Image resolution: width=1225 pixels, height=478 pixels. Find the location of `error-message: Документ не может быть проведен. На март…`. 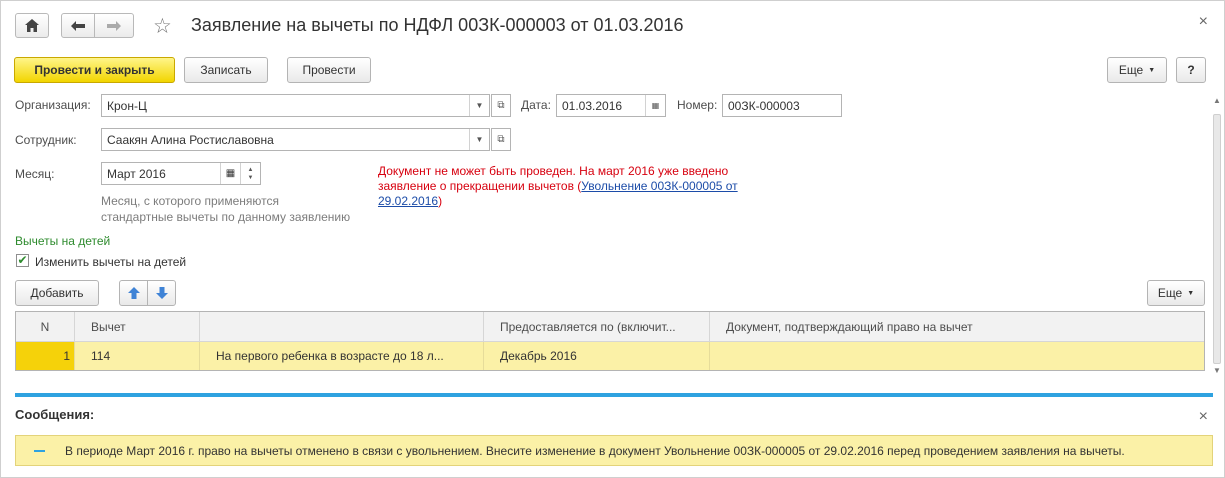

error-message: Документ не может быть проведен. На март… is located at coordinates (558, 186).